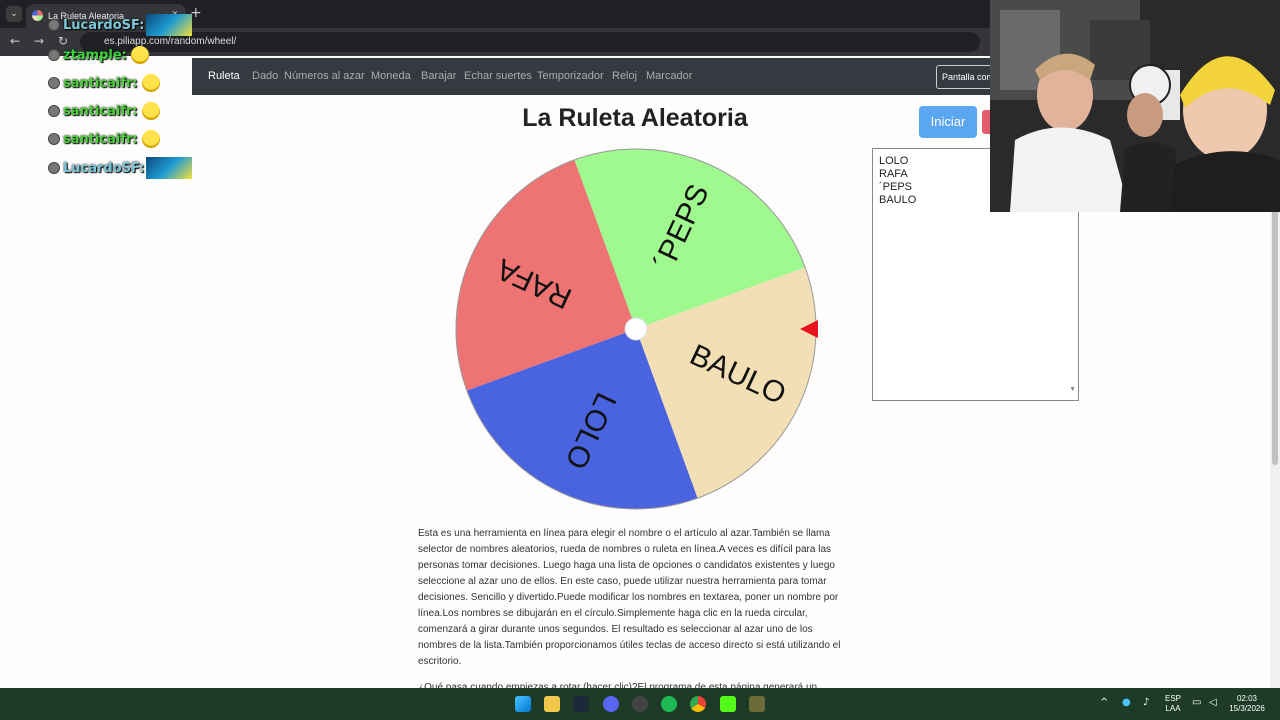  Describe the element at coordinates (37, 15) in the screenshot. I see `tab-favicon-icon` at that location.